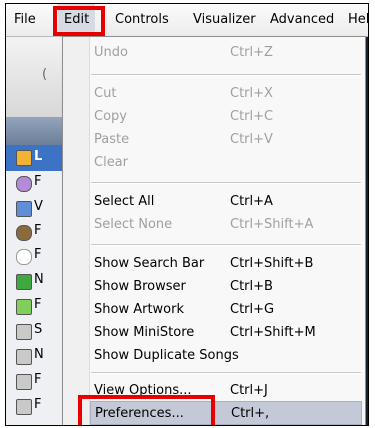 This screenshot has height=428, width=375. I want to click on music-store-icon, so click(24, 282).